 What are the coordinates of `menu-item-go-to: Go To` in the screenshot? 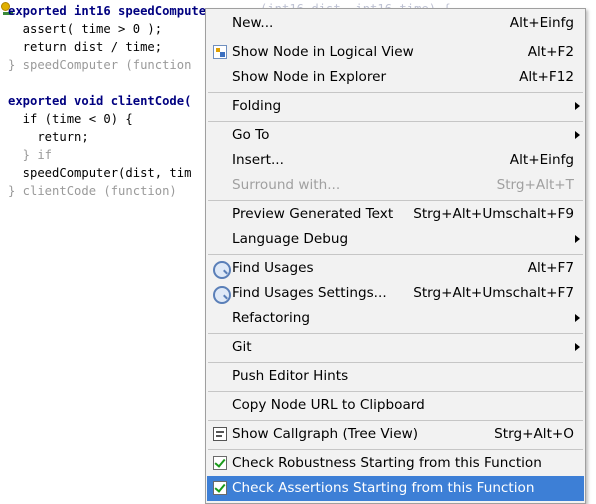 It's located at (395, 135).